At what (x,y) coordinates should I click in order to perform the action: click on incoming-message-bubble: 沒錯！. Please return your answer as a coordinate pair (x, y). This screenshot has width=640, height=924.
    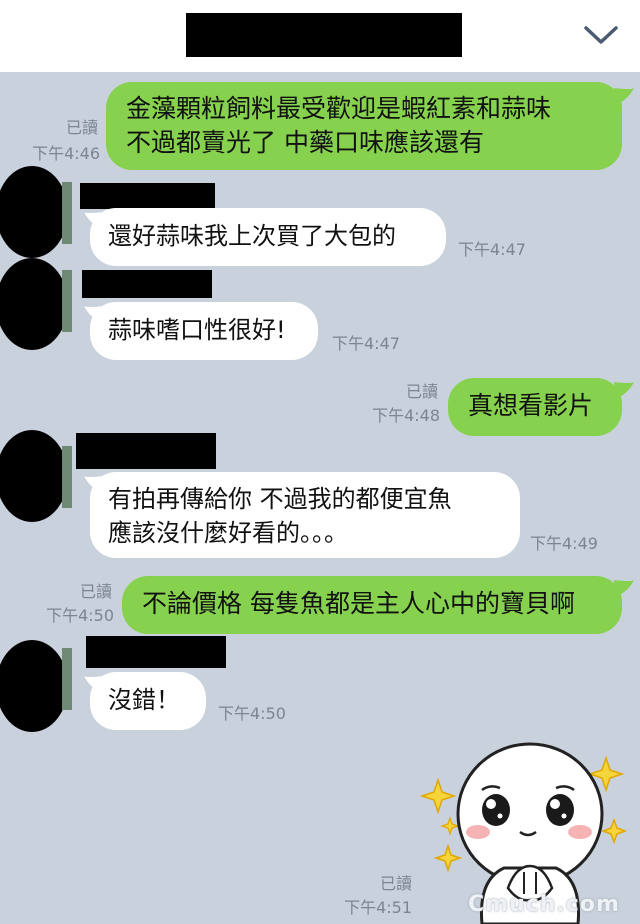
    Looking at the image, I should click on (148, 701).